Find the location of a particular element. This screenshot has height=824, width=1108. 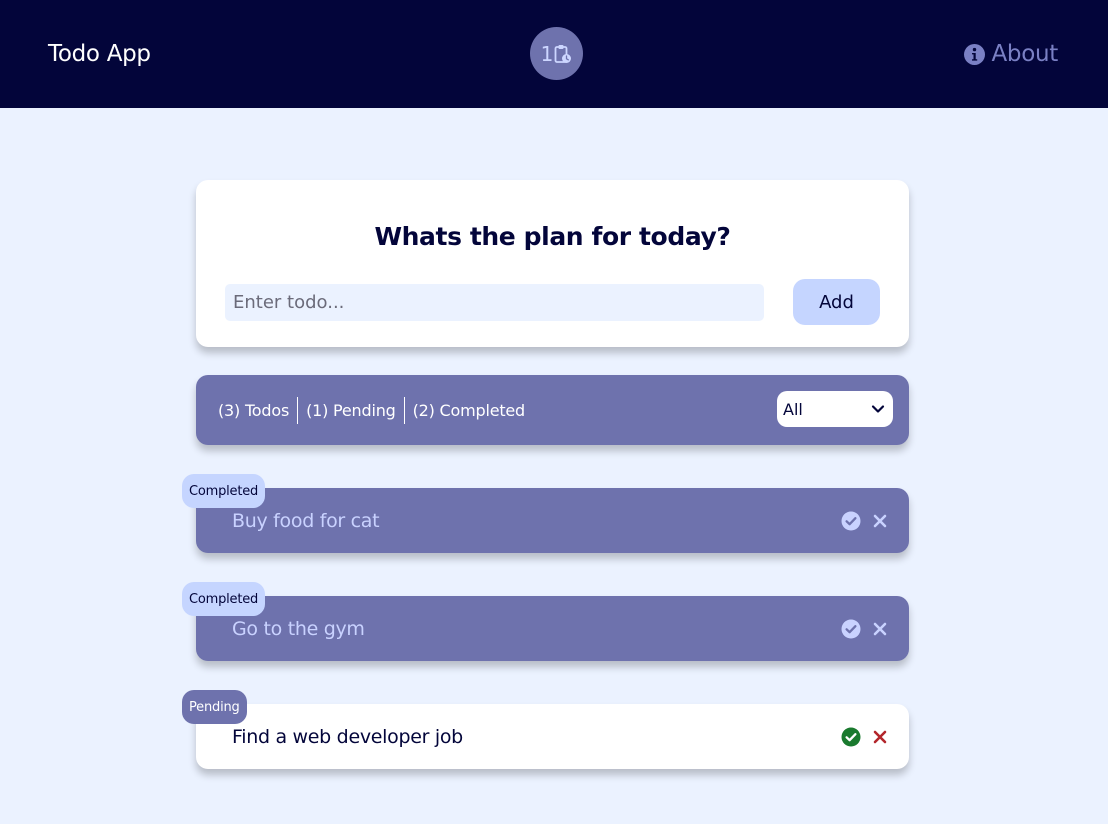

todo-text: Find a web developer job is located at coordinates (347, 736).